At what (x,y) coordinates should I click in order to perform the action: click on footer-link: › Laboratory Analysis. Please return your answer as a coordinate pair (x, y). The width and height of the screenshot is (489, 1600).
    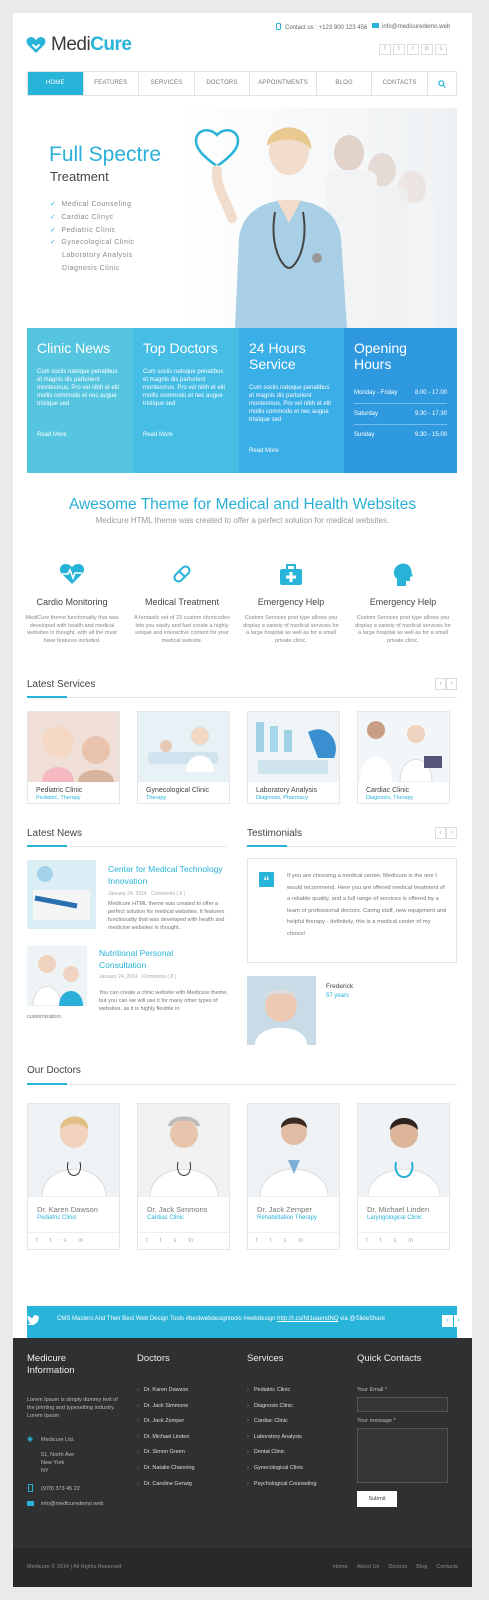
    Looking at the image, I should click on (282, 1438).